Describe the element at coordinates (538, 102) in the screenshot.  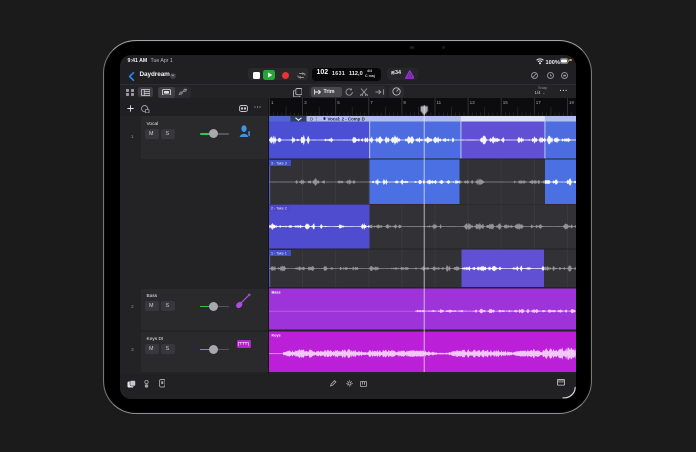
I see `svg-text: 17` at that location.